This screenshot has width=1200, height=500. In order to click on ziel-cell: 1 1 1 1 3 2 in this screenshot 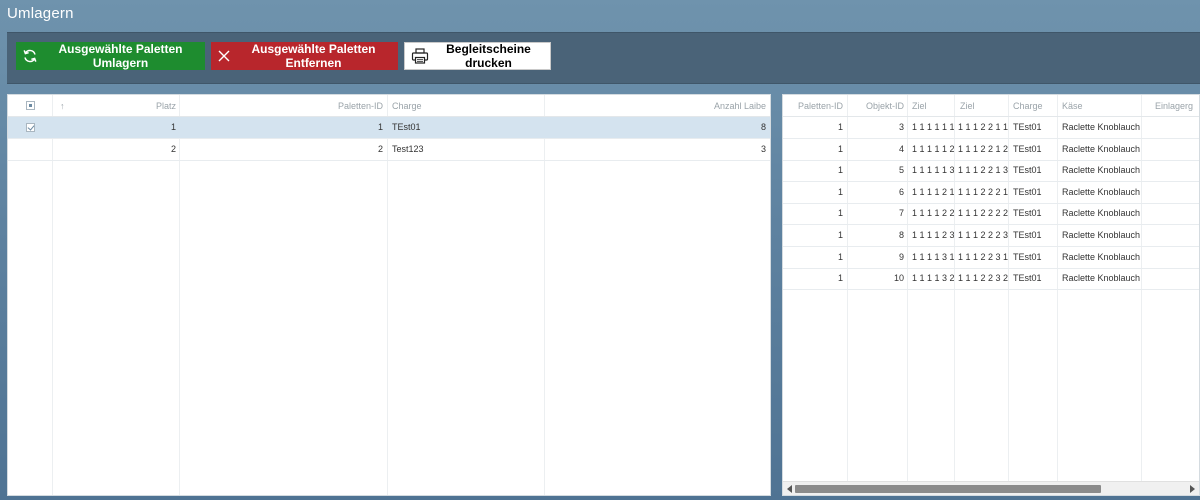, I will do `click(933, 278)`.